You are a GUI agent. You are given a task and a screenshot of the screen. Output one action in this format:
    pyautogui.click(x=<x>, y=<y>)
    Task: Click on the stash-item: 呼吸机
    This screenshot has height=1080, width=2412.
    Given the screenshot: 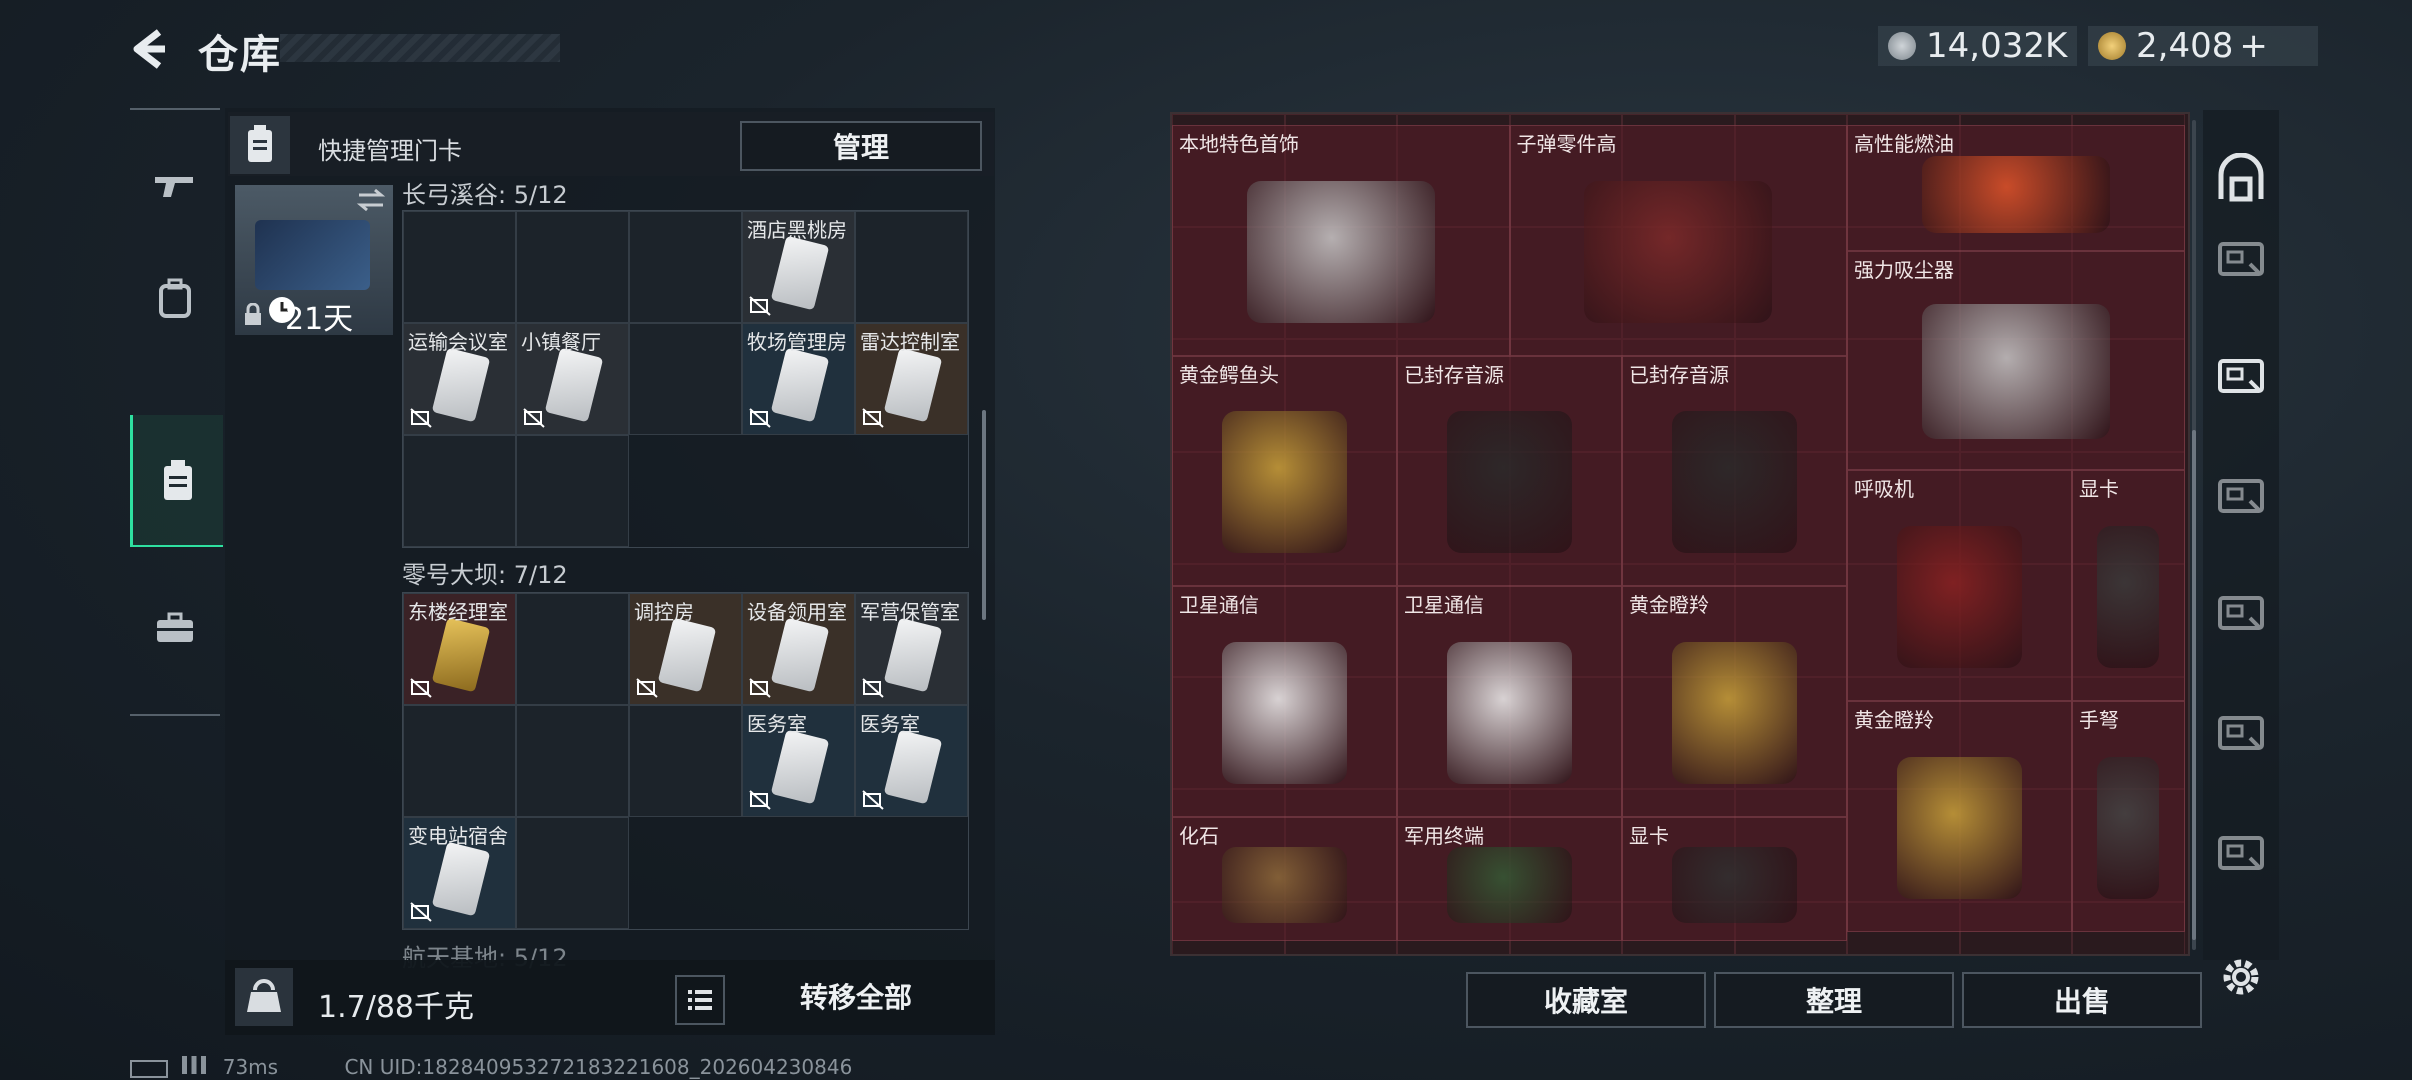 What is the action you would take?
    pyautogui.click(x=1959, y=585)
    